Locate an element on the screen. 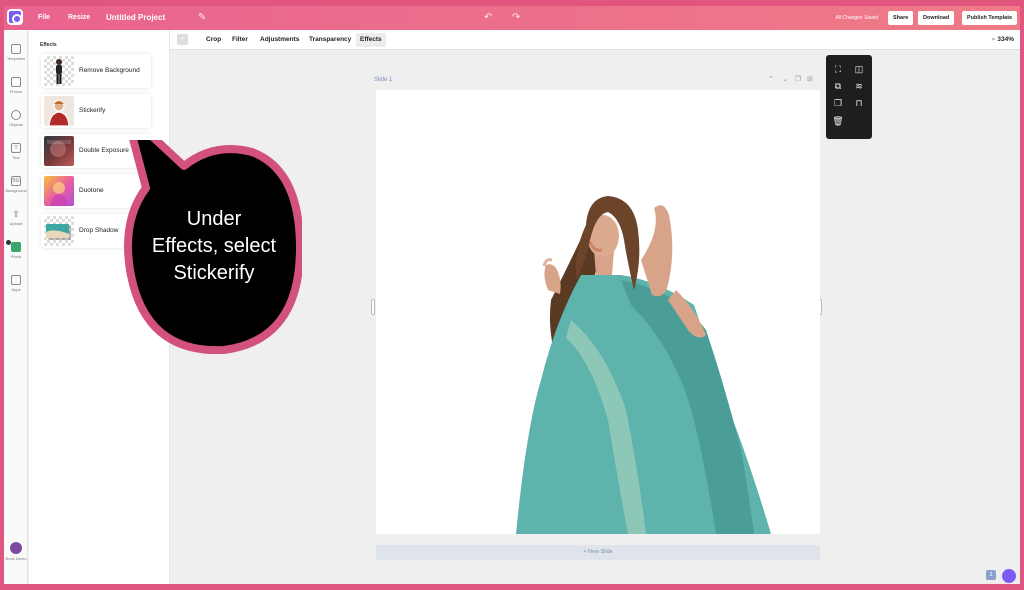 The height and width of the screenshot is (590, 1024). text-icon: T is located at coordinates (16, 148).